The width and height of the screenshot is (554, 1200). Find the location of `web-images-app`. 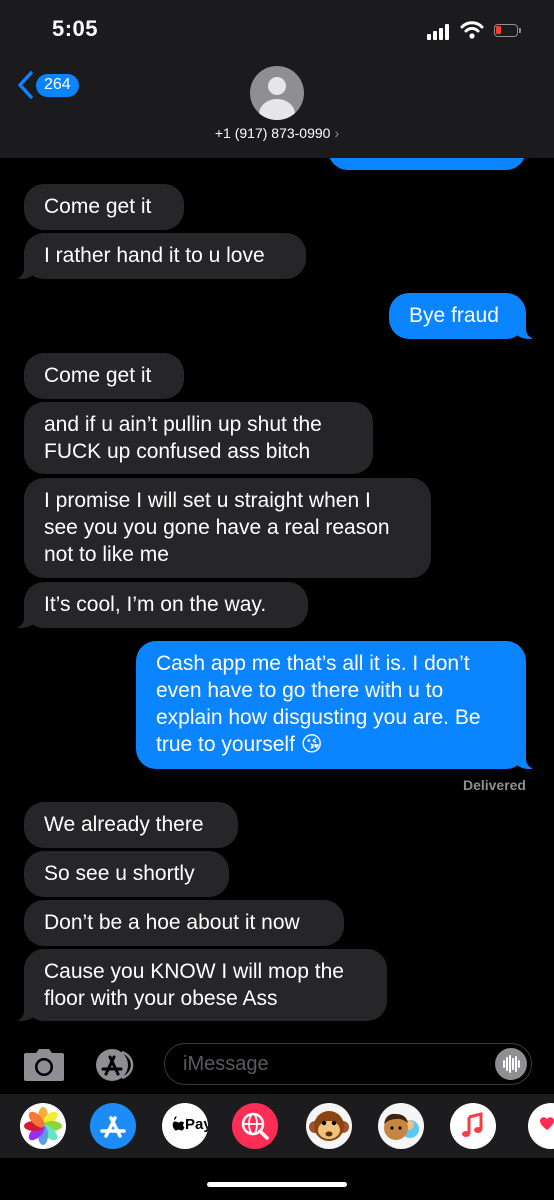

web-images-app is located at coordinates (255, 1126).